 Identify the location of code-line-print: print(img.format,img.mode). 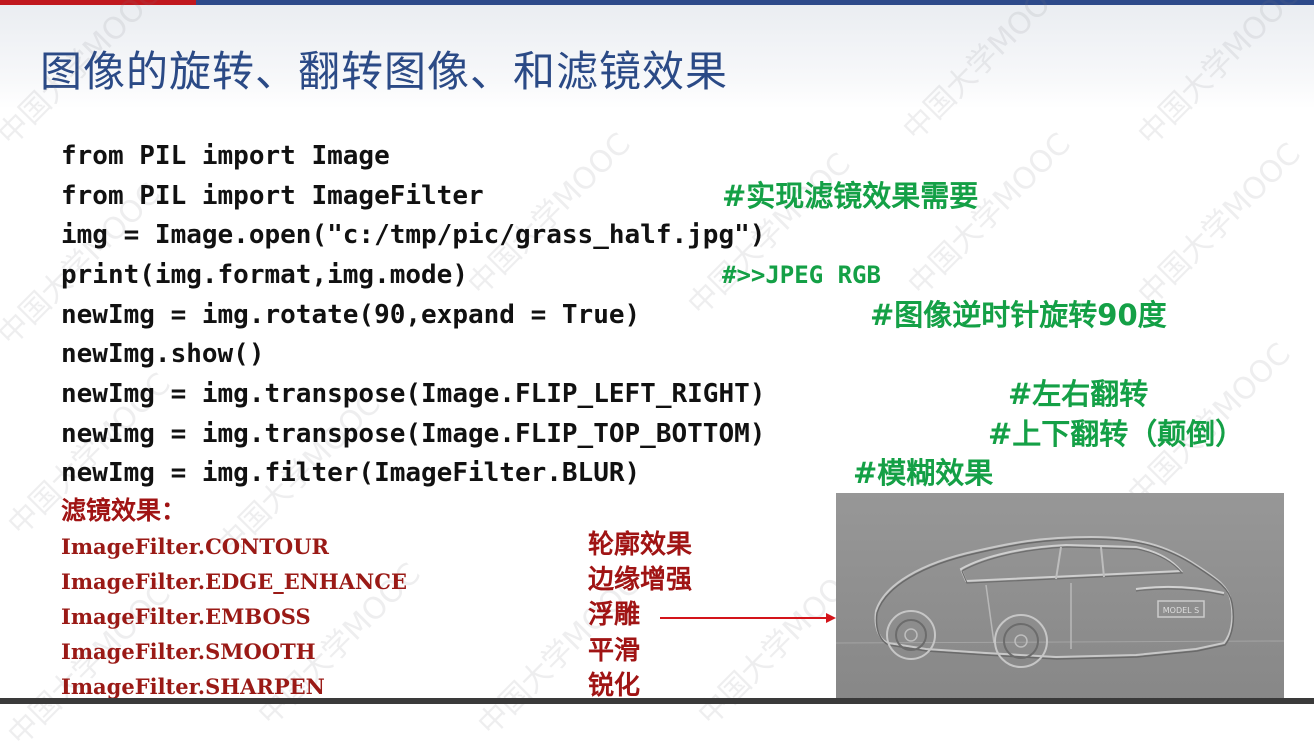
(264, 275).